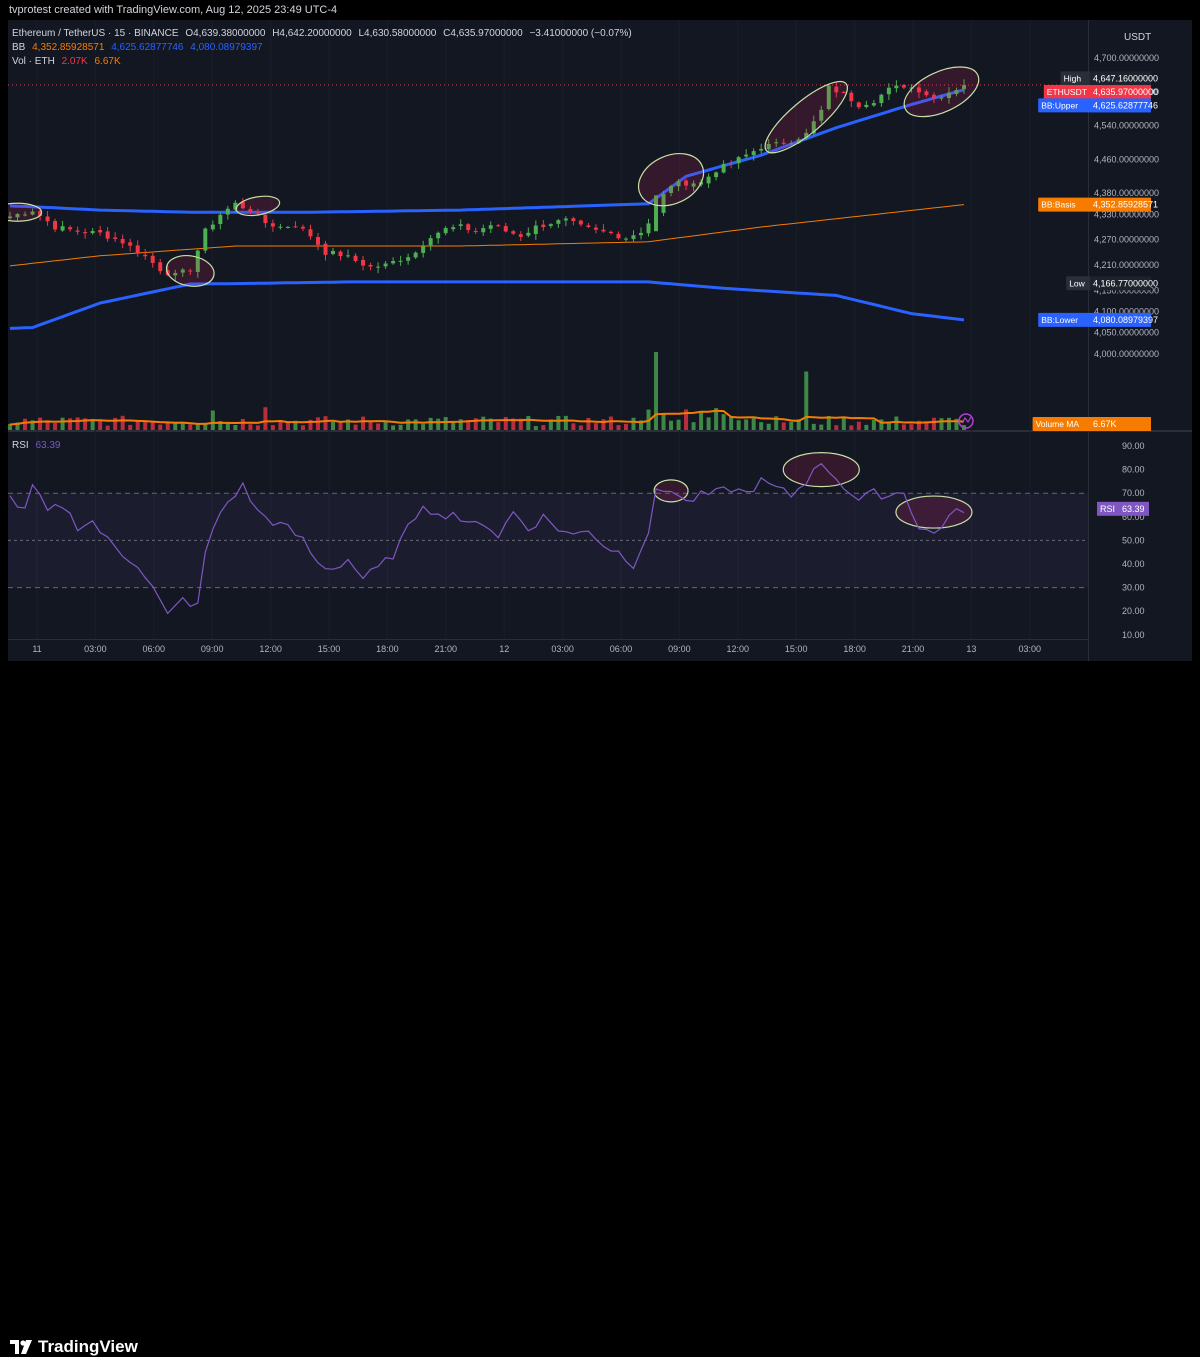 This screenshot has width=1200, height=1357. I want to click on tradingview-logo: TradingView, so click(74, 1347).